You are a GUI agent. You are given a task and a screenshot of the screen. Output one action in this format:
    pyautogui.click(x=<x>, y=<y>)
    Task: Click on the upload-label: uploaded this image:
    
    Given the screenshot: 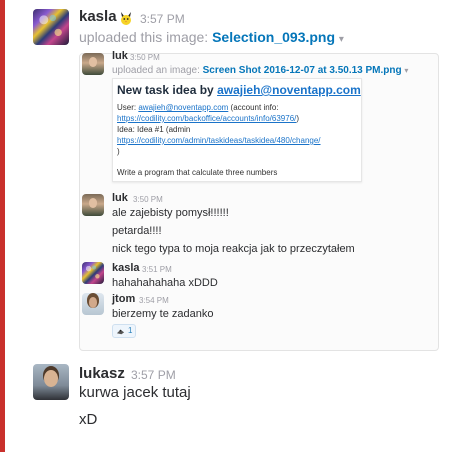 What is the action you would take?
    pyautogui.click(x=144, y=37)
    